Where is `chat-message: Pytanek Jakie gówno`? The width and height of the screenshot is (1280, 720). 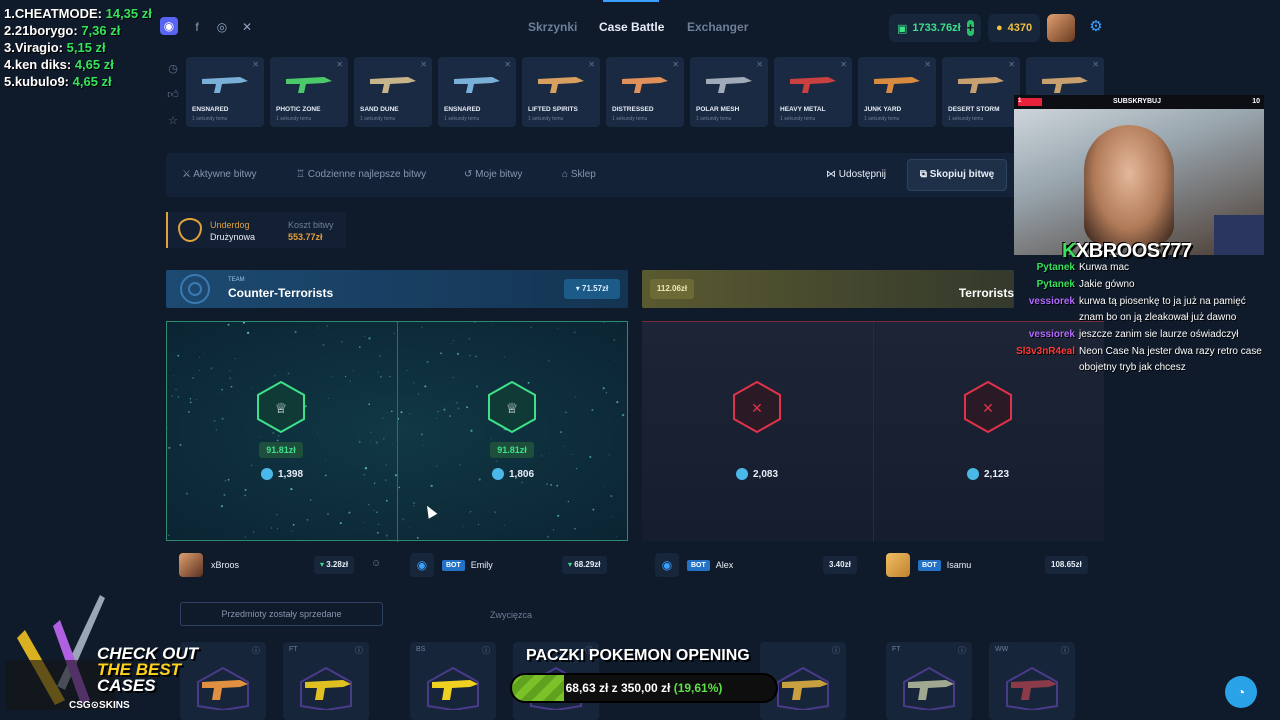 chat-message: Pytanek Jakie gówno is located at coordinates (1139, 285).